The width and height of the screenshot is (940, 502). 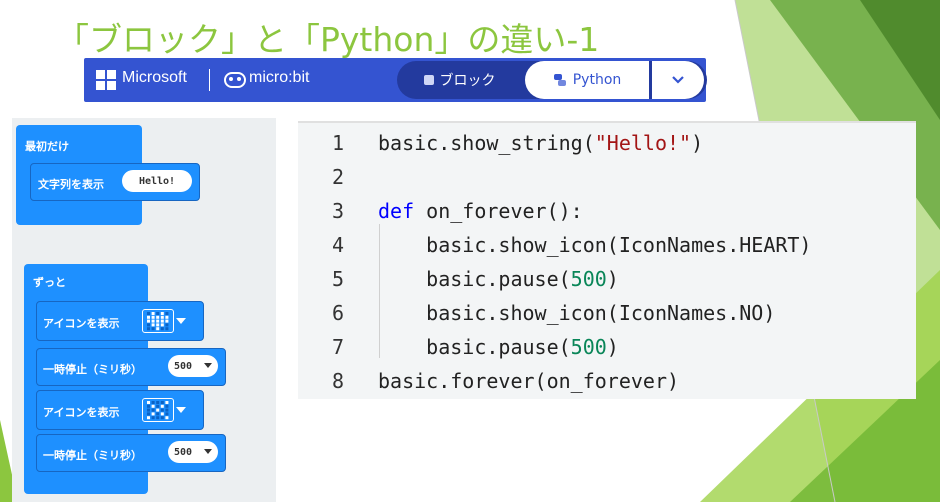 What do you see at coordinates (209, 80) in the screenshot?
I see `header-divider` at bounding box center [209, 80].